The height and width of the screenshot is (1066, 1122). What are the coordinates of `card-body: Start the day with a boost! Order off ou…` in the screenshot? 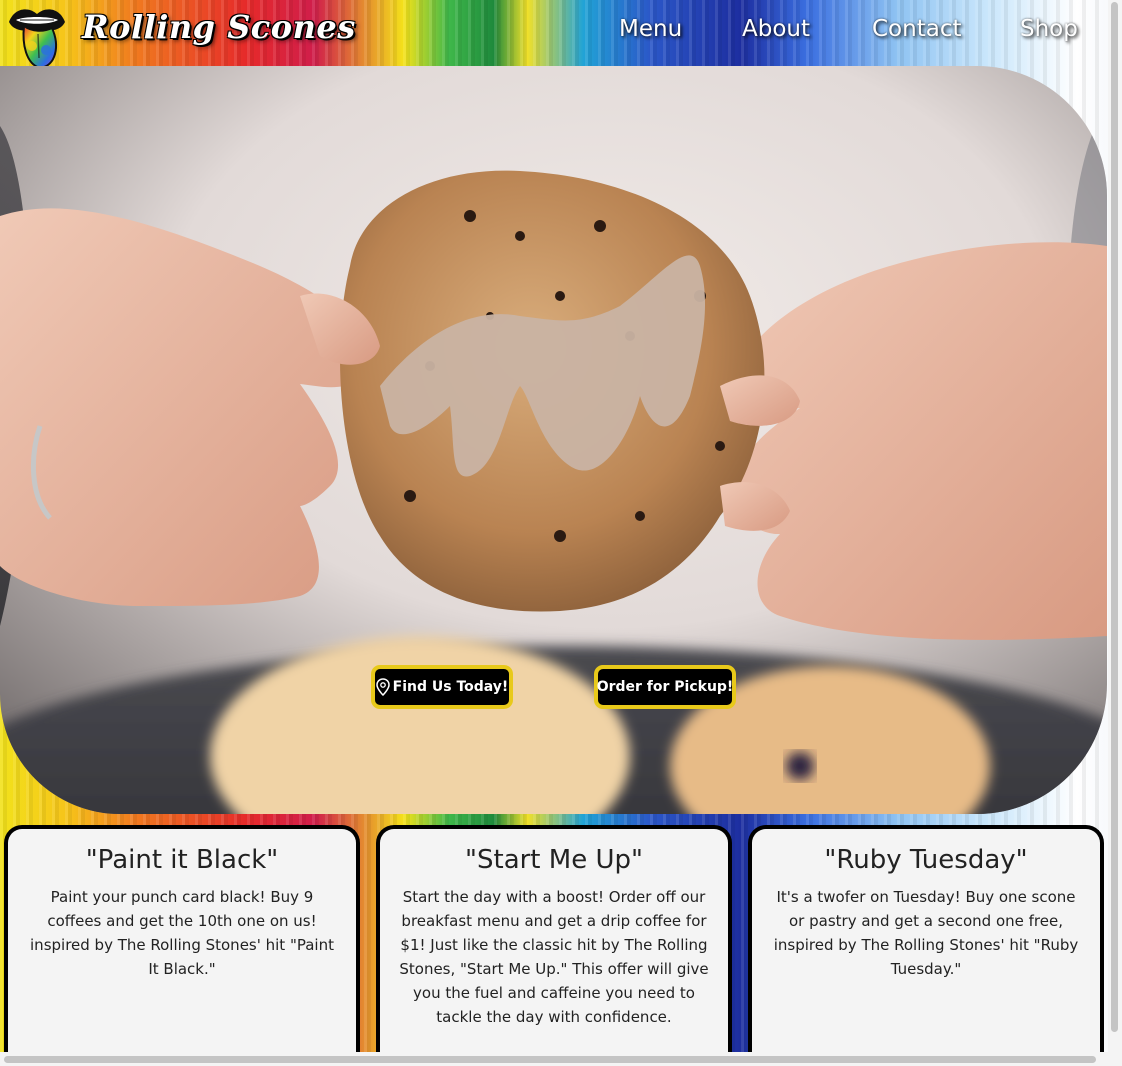 It's located at (554, 957).